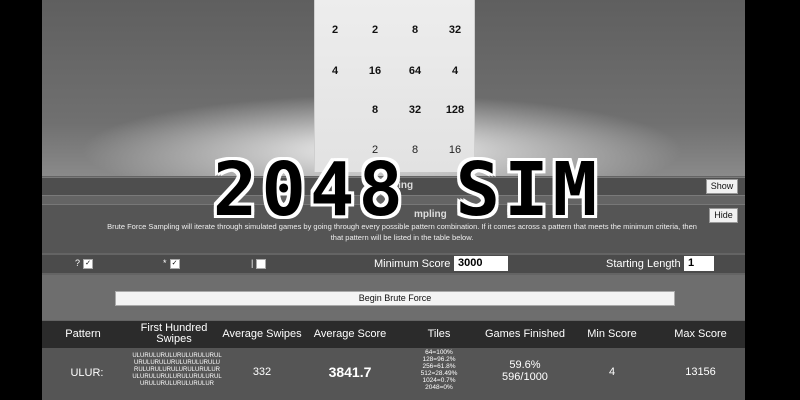 The image size is (800, 400). Describe the element at coordinates (439, 373) in the screenshot. I see `tile-stat: 512=28.49%` at that location.